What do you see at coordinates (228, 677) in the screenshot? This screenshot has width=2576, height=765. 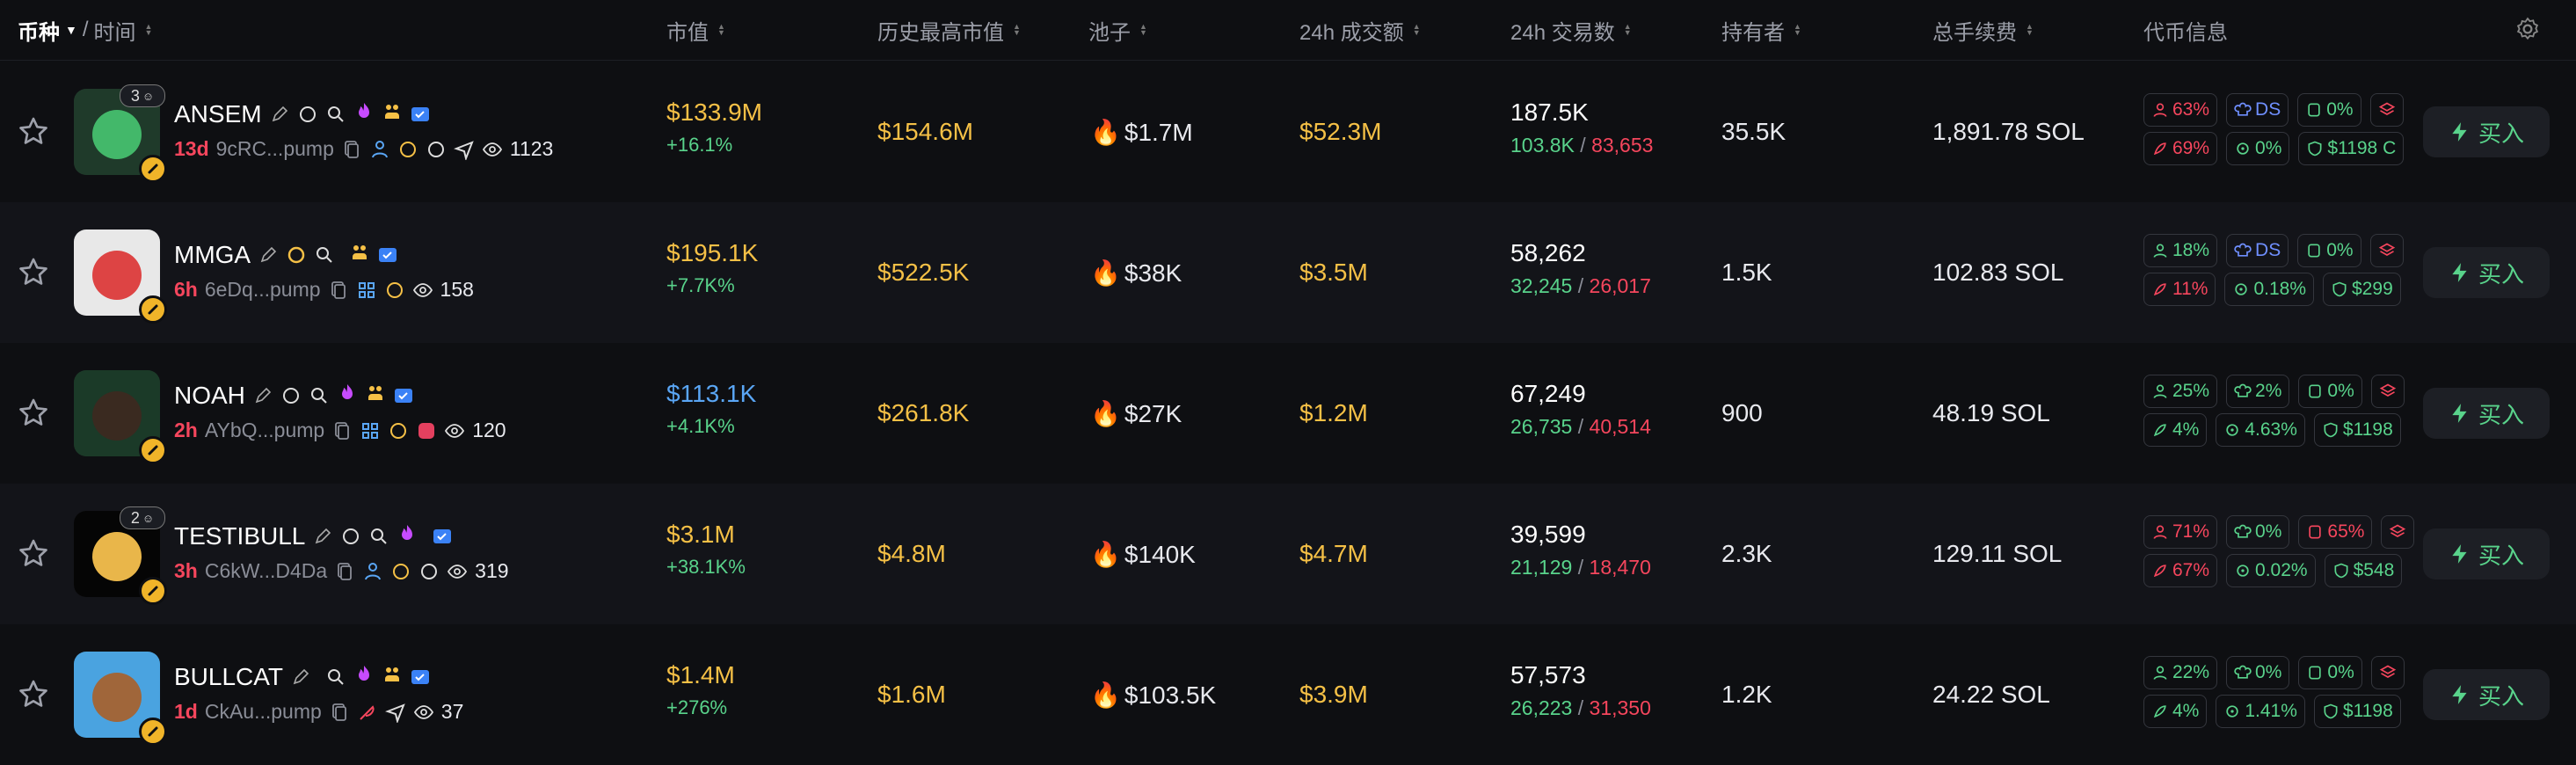 I see `token-name: BULLCAT` at bounding box center [228, 677].